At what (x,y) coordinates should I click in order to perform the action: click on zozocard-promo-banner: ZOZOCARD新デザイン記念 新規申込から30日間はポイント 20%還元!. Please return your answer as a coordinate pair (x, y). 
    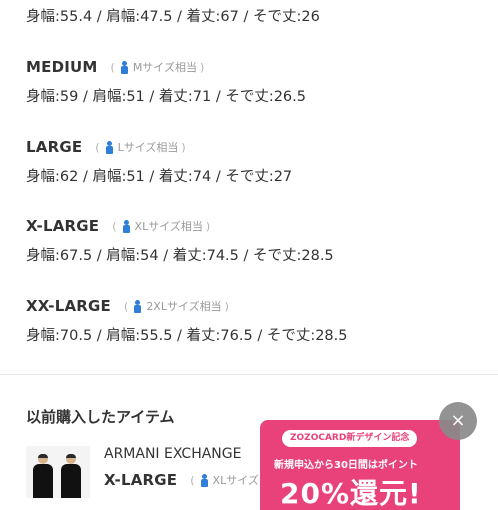
    Looking at the image, I should click on (360, 465).